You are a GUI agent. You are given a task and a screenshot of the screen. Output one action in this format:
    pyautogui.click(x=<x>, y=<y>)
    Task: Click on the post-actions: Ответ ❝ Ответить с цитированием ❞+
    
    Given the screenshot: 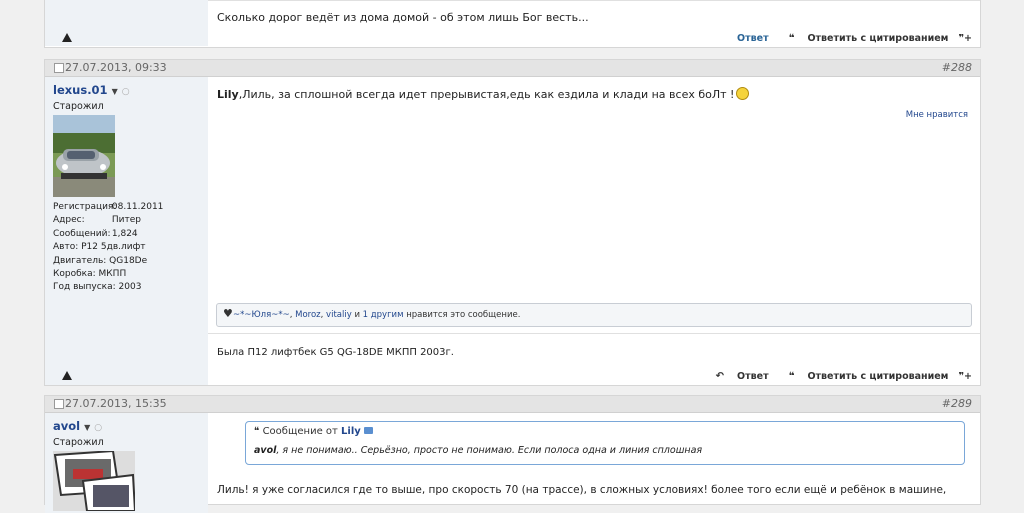 What is the action you would take?
    pyautogui.click(x=849, y=38)
    